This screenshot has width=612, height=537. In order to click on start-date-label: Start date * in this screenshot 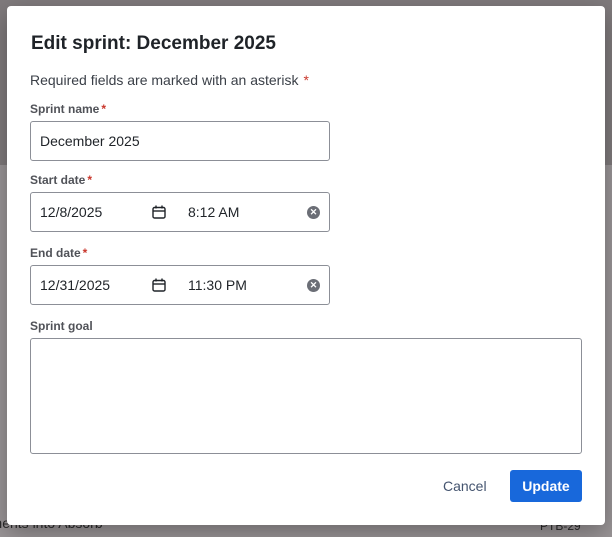, I will do `click(61, 180)`.